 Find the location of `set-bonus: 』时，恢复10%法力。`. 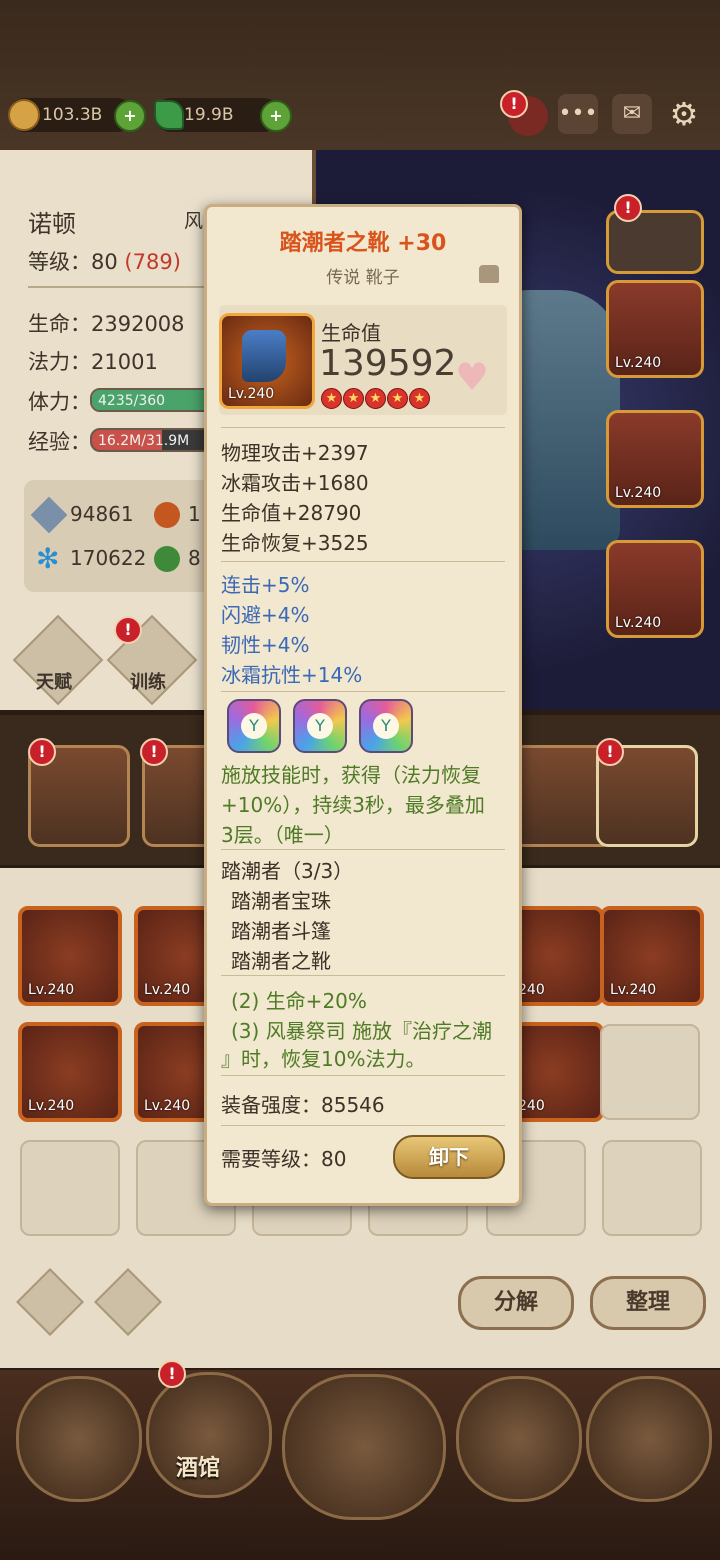

set-bonus: 』时，恢复10%法力。 is located at coordinates (323, 1059).